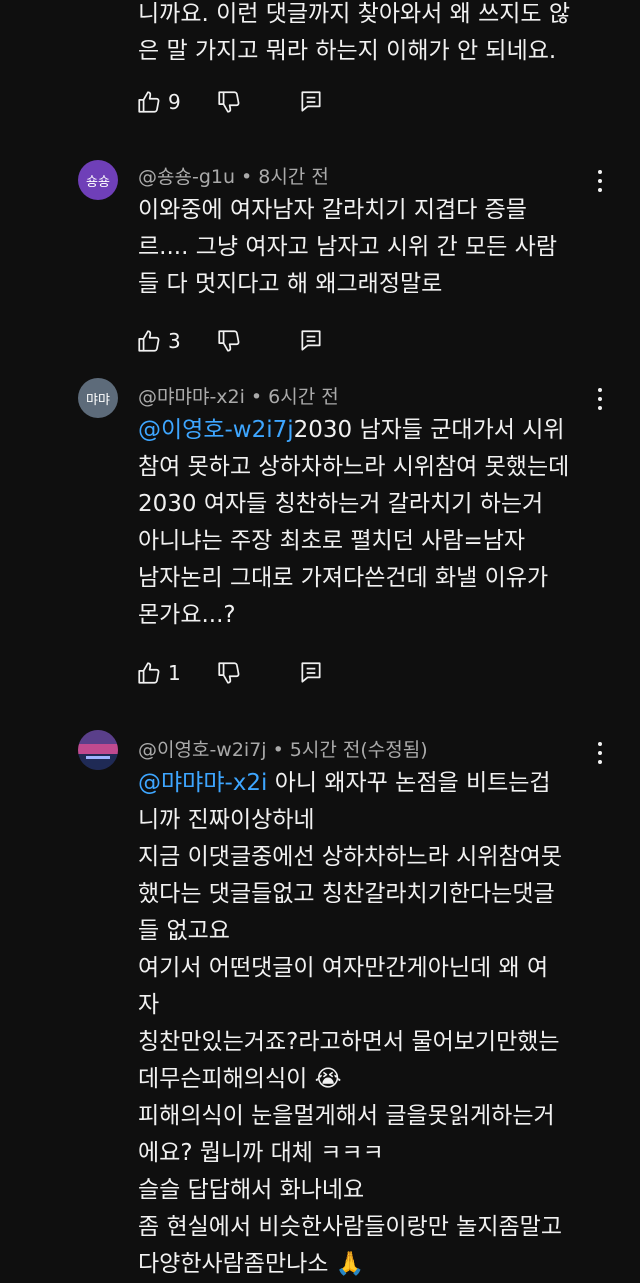 This screenshot has width=640, height=1283. What do you see at coordinates (343, 968) in the screenshot?
I see `comment-body-line: 여기서 어떤댓글이 여자만간게아닌데 왜 여` at bounding box center [343, 968].